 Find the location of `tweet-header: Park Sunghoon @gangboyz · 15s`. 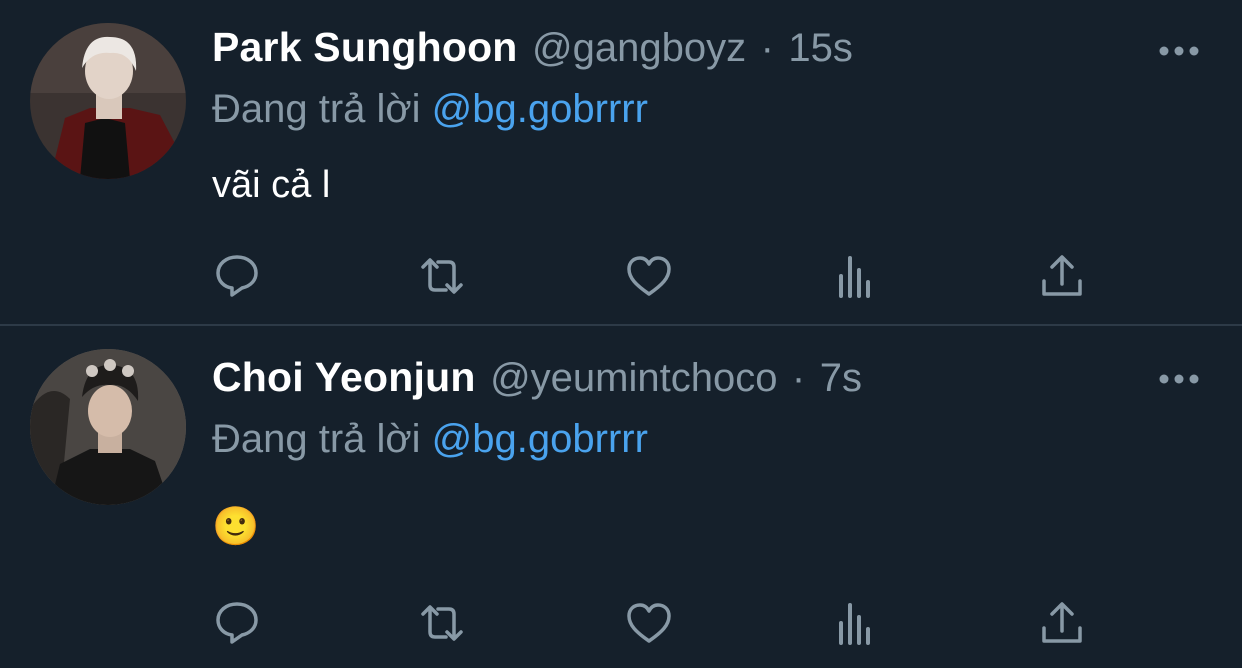

tweet-header: Park Sunghoon @gangboyz · 15s is located at coordinates (532, 54).